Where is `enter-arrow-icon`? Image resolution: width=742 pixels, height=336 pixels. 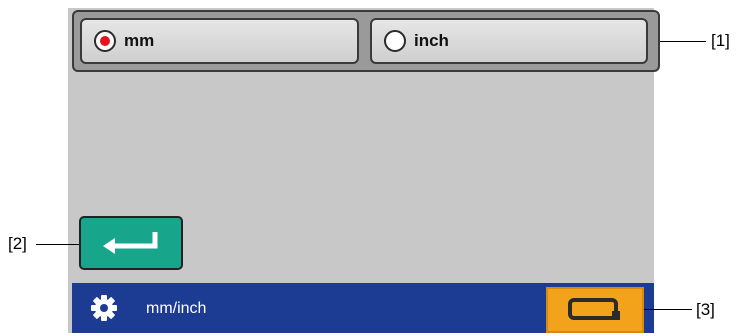 enter-arrow-icon is located at coordinates (130, 243).